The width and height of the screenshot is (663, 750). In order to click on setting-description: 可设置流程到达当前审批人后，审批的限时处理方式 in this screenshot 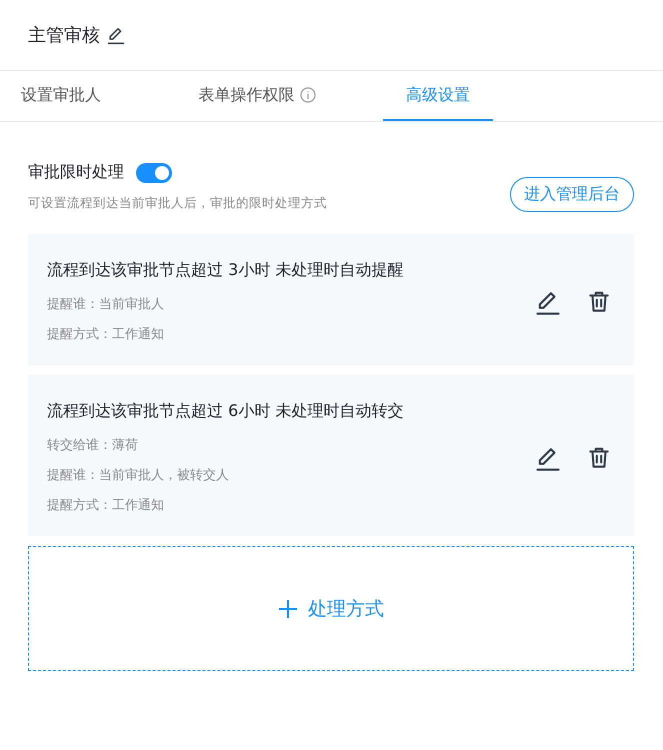, I will do `click(177, 203)`.